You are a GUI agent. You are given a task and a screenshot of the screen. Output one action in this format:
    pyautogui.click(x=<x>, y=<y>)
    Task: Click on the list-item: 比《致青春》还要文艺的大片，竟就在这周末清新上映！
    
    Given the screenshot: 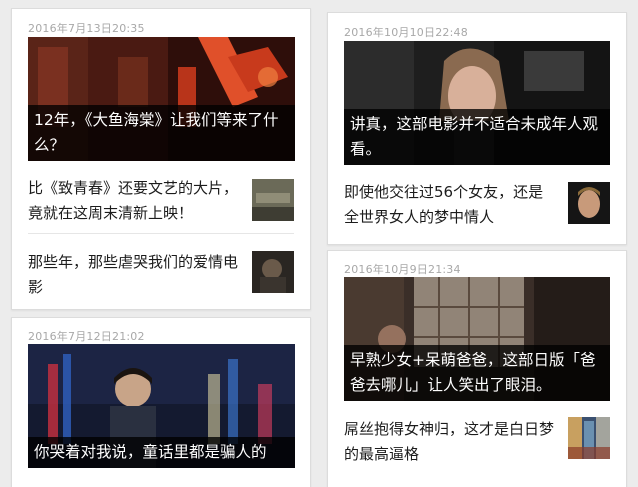 What is the action you would take?
    pyautogui.click(x=161, y=201)
    